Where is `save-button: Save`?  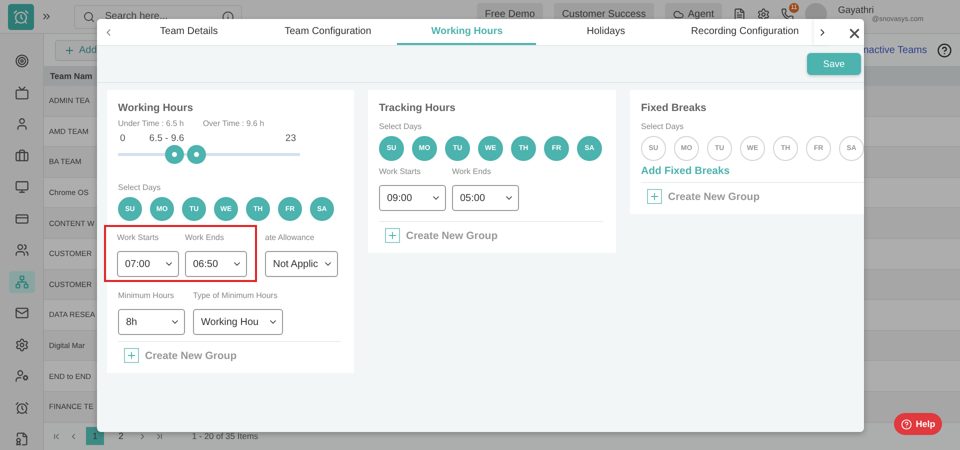 save-button: Save is located at coordinates (834, 64).